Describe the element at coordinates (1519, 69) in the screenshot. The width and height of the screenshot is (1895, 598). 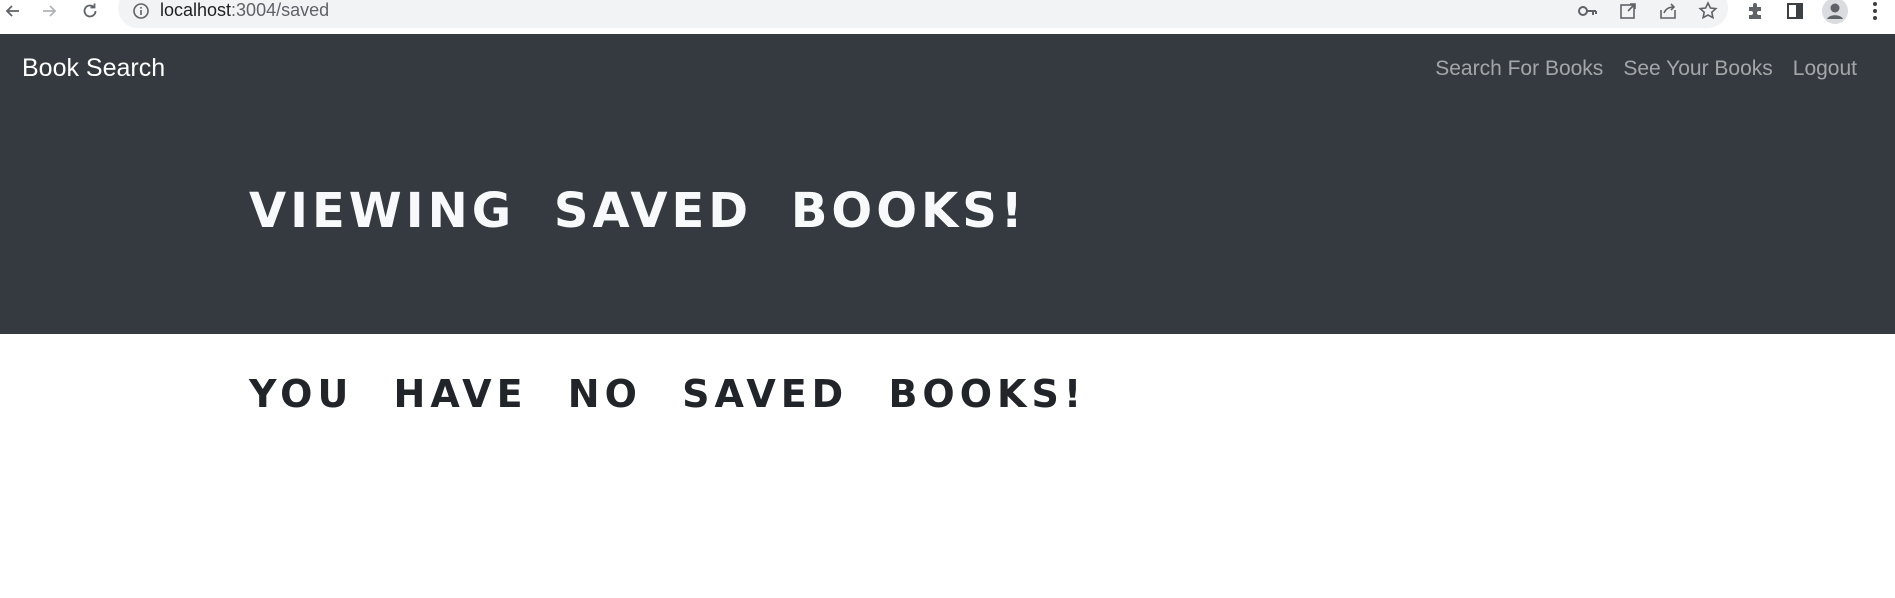
I see `nav-search-for-books: Search For Books` at that location.